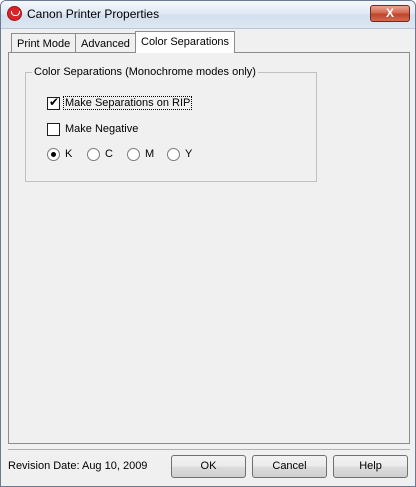  I want to click on tab-advanced: Advanced, so click(105, 42).